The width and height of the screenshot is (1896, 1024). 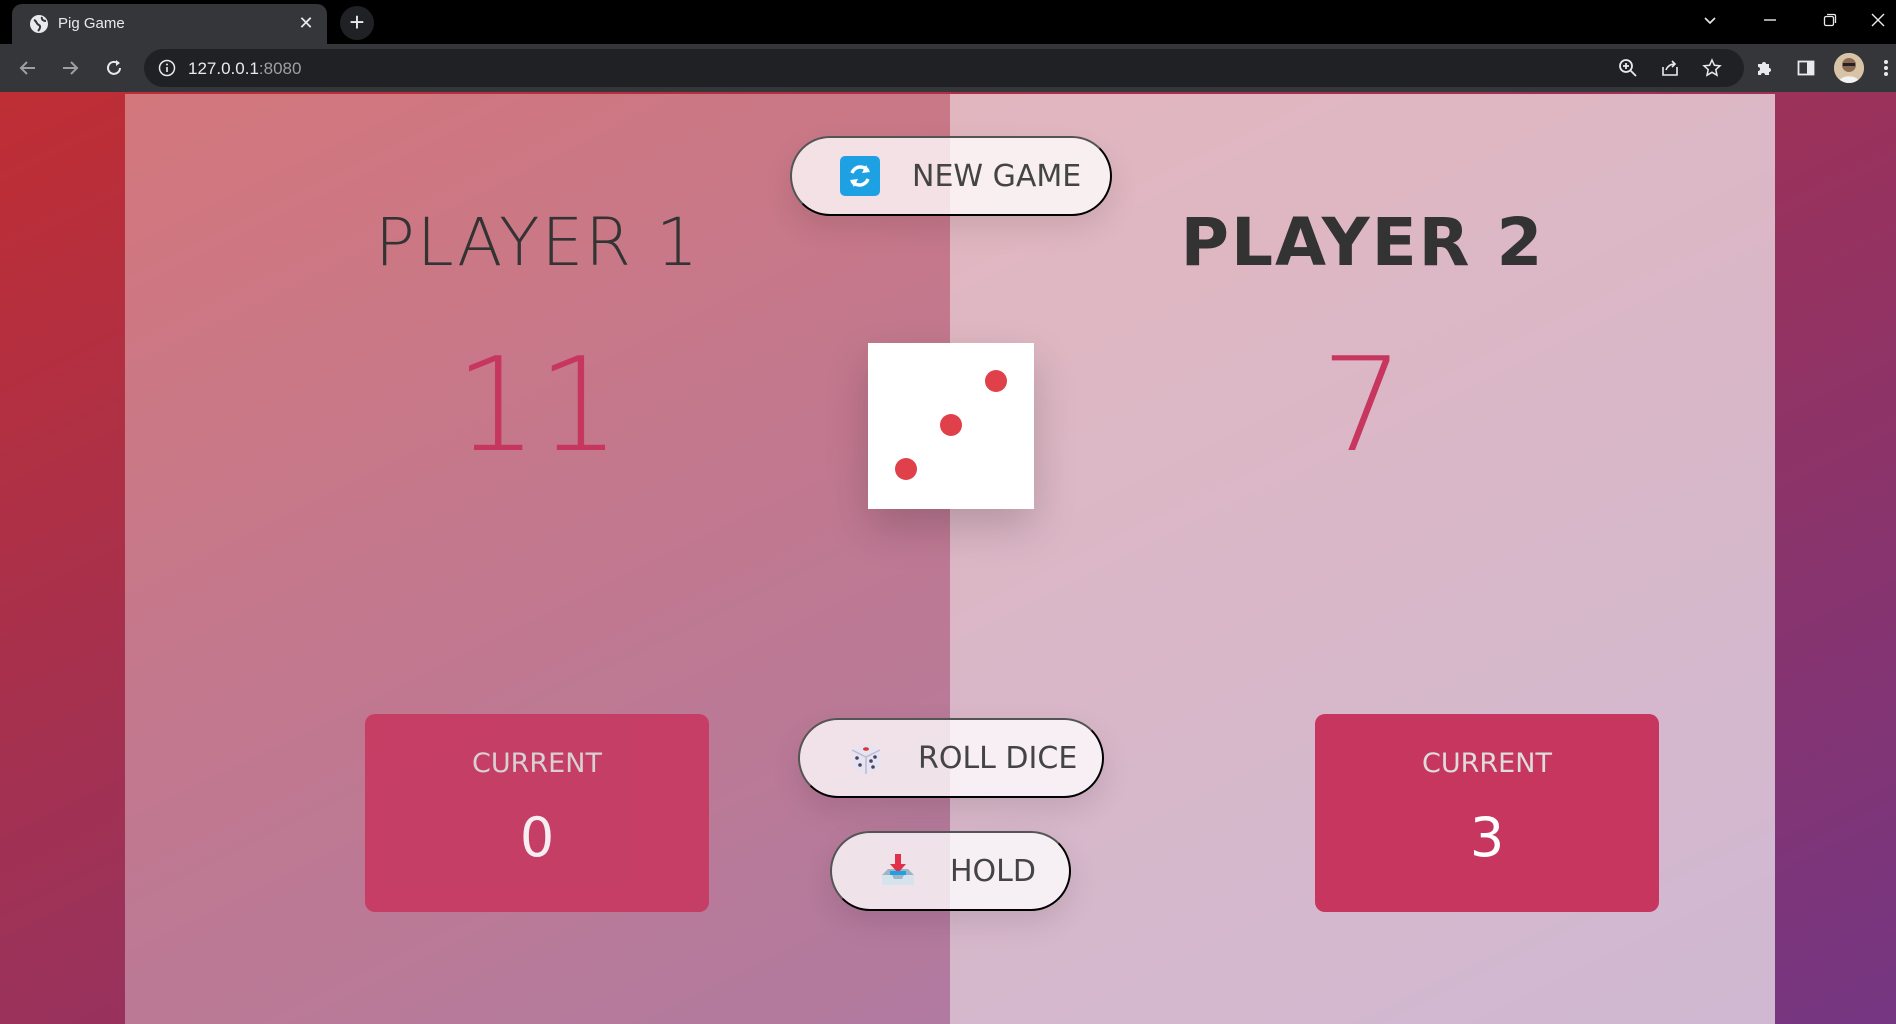 I want to click on tab-search-button, so click(x=1710, y=20).